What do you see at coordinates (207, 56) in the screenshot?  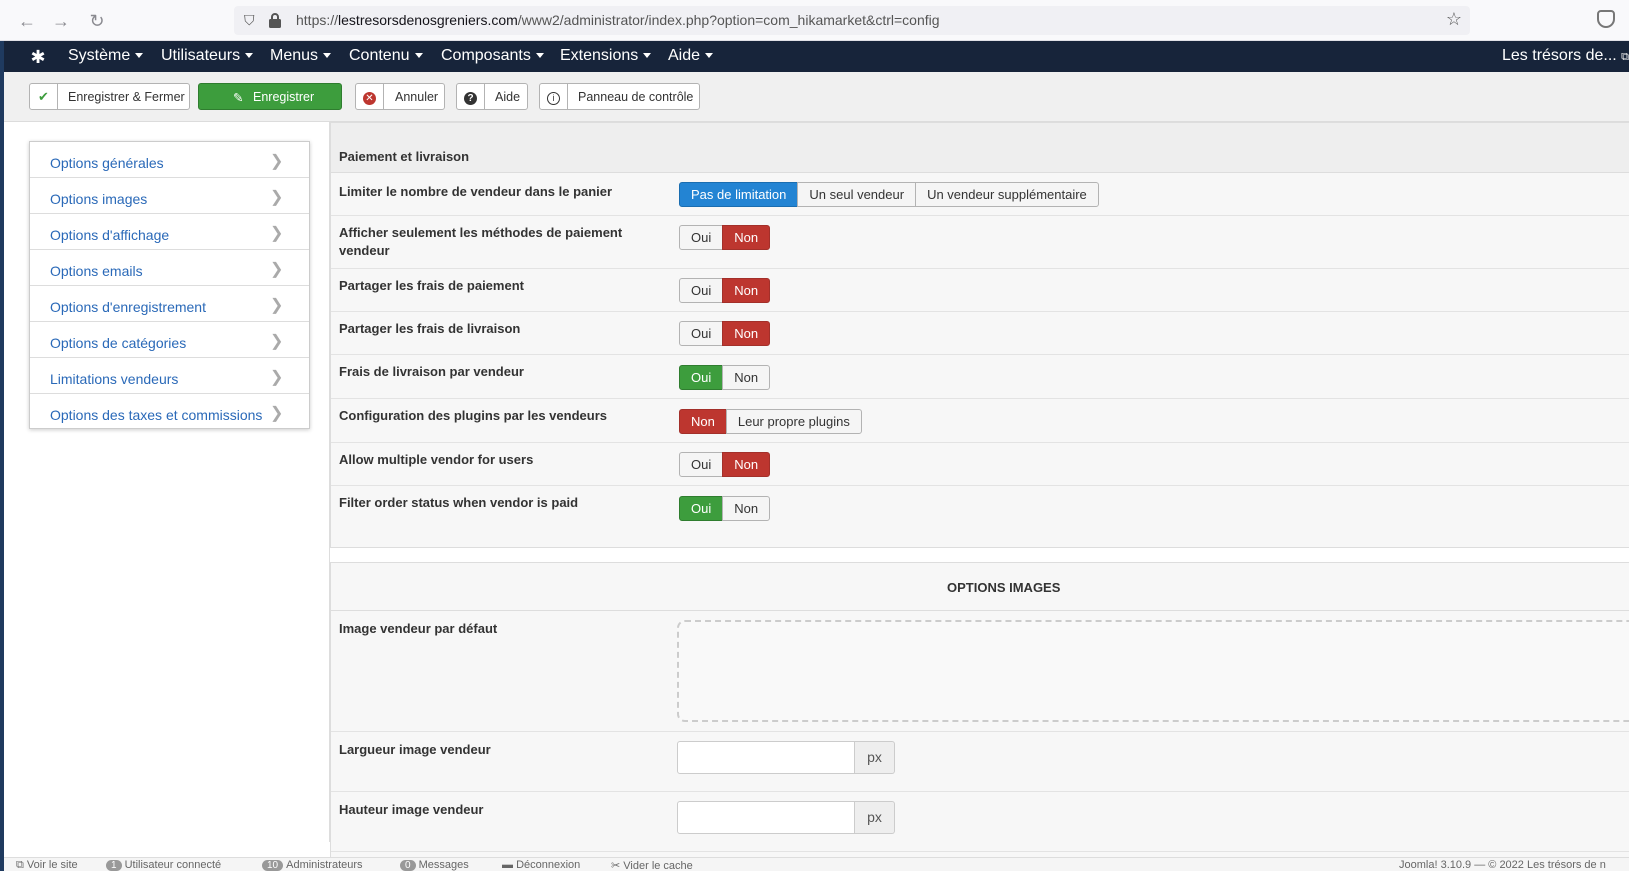 I see `menu-utilisateurs: Utilisateurs` at bounding box center [207, 56].